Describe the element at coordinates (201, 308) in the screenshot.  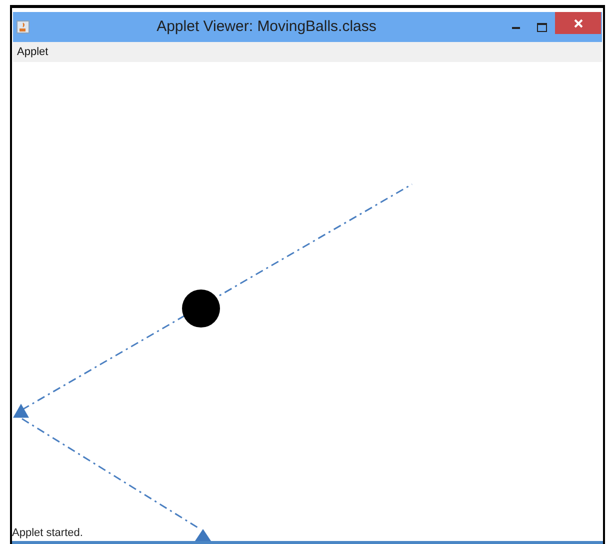
I see `ball` at that location.